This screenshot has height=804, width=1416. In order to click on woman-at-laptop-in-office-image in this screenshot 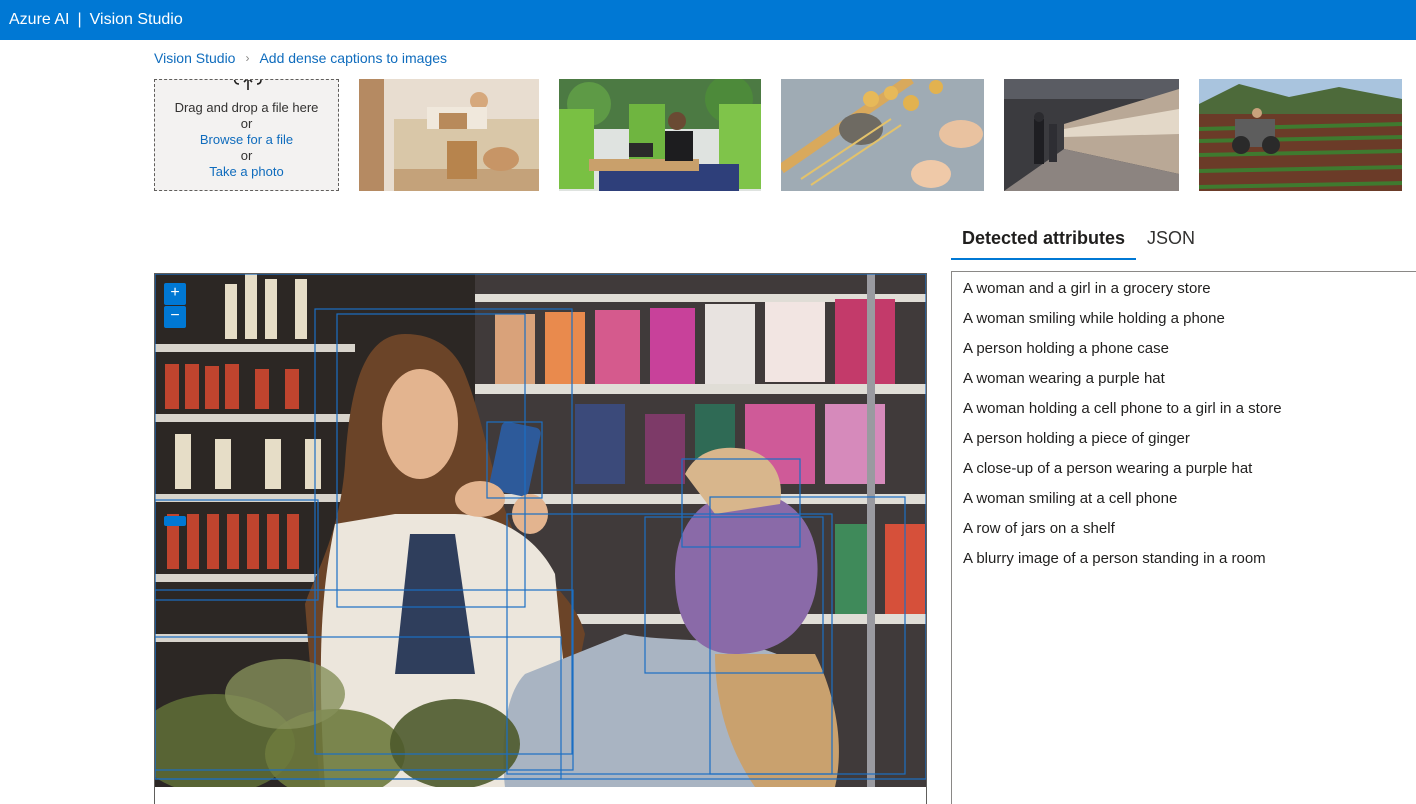, I will do `click(660, 135)`.